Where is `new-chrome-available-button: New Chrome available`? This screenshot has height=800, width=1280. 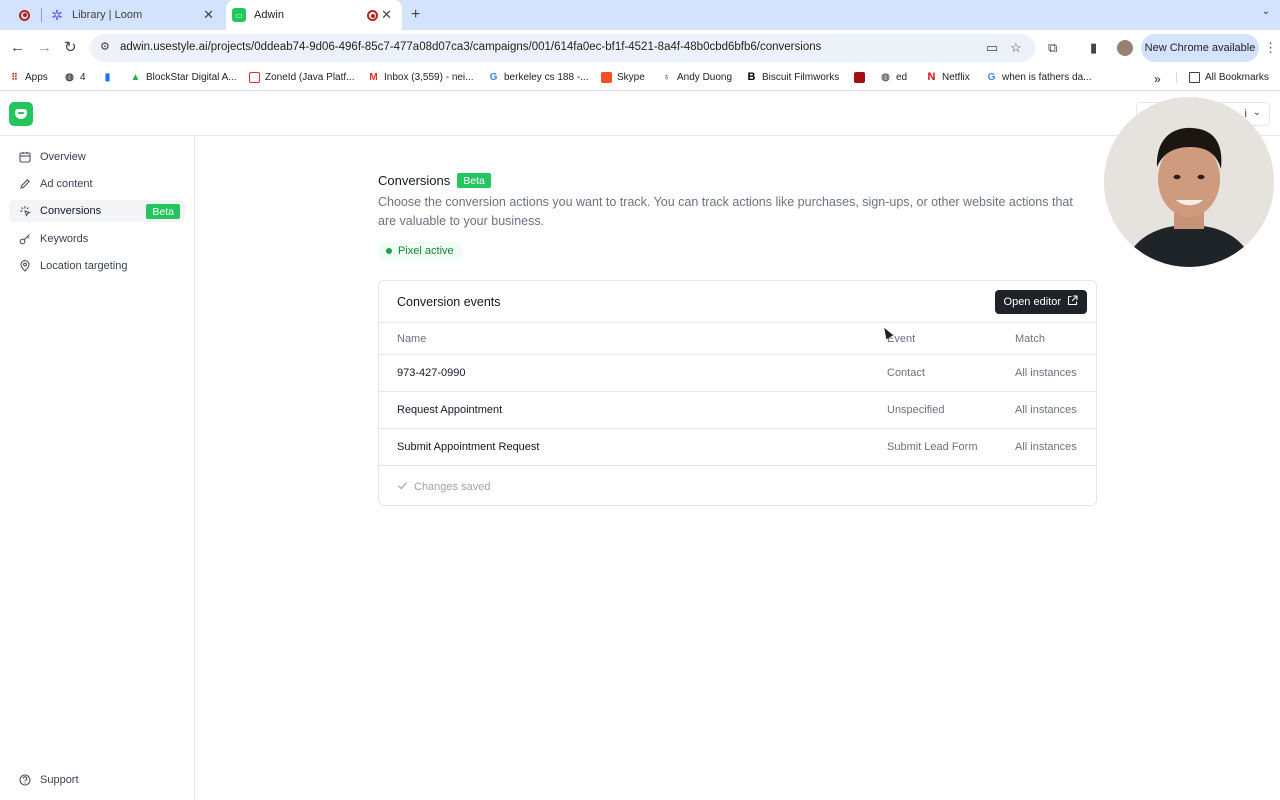
new-chrome-available-button: New Chrome available is located at coordinates (1200, 48).